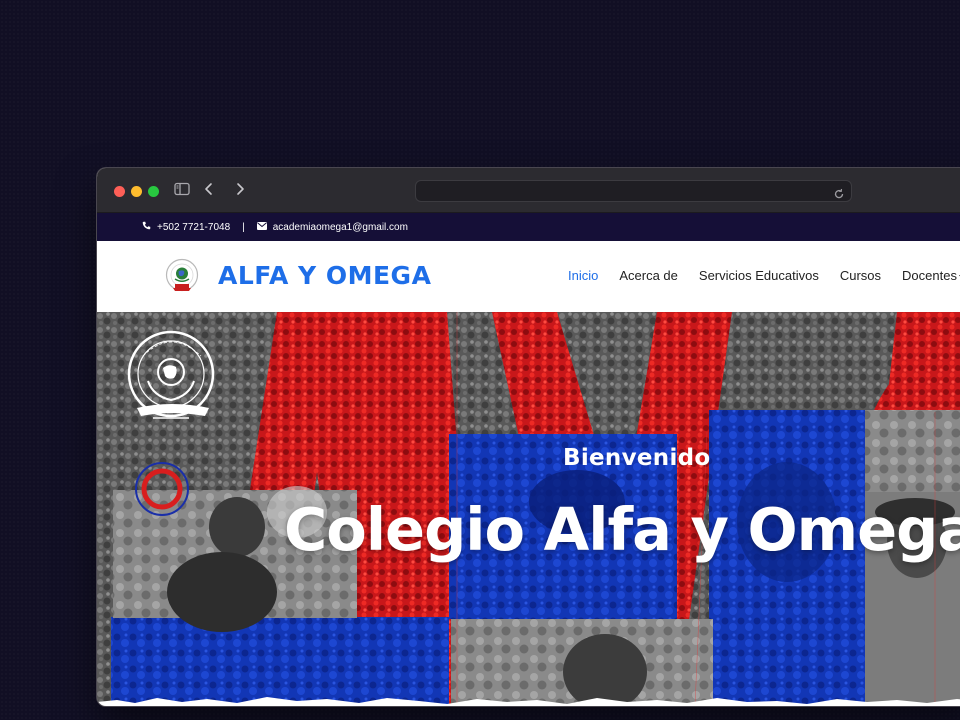 Image resolution: width=960 pixels, height=720 pixels. Describe the element at coordinates (194, 227) in the screenshot. I see `phone-number: +502 7721-7048` at that location.